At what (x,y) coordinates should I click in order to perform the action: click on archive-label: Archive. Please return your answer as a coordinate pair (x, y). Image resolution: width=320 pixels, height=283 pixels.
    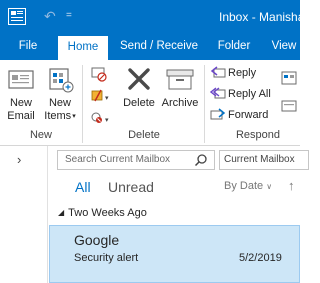
    Looking at the image, I should click on (180, 103).